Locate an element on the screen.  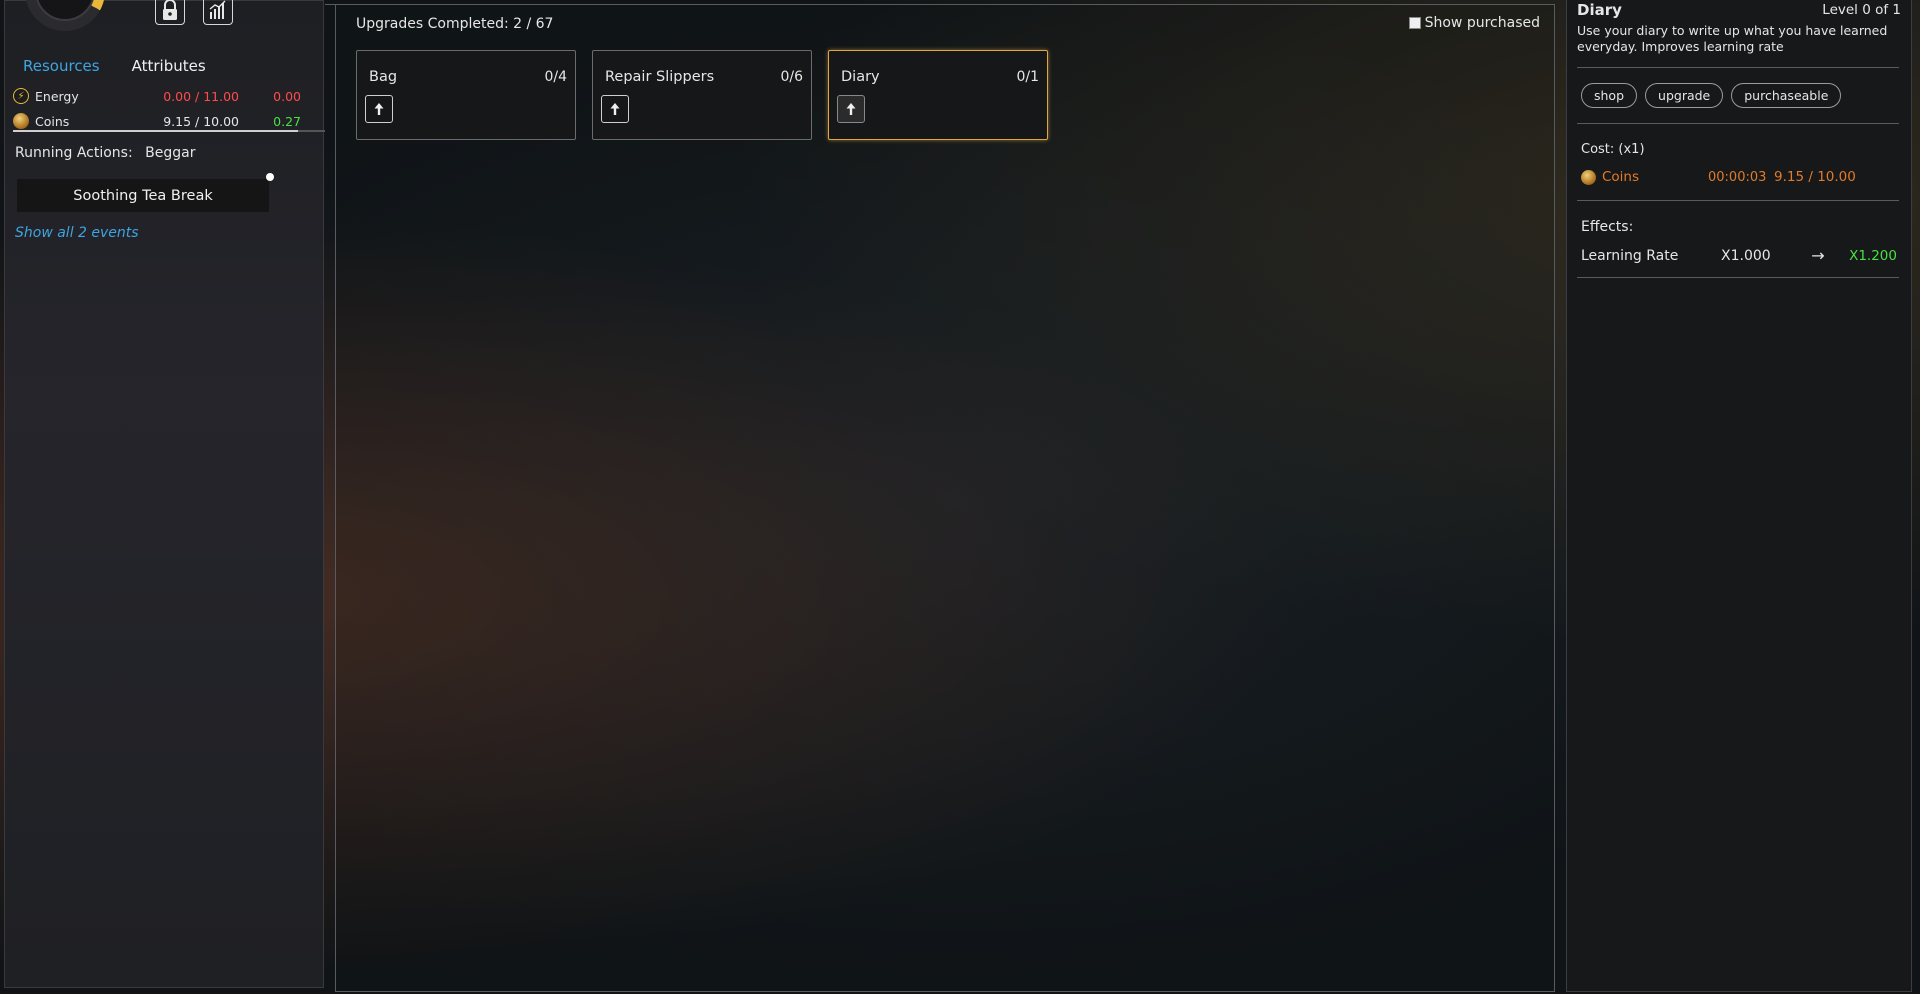
tag-purchaseable: purchaseable is located at coordinates (1786, 95).